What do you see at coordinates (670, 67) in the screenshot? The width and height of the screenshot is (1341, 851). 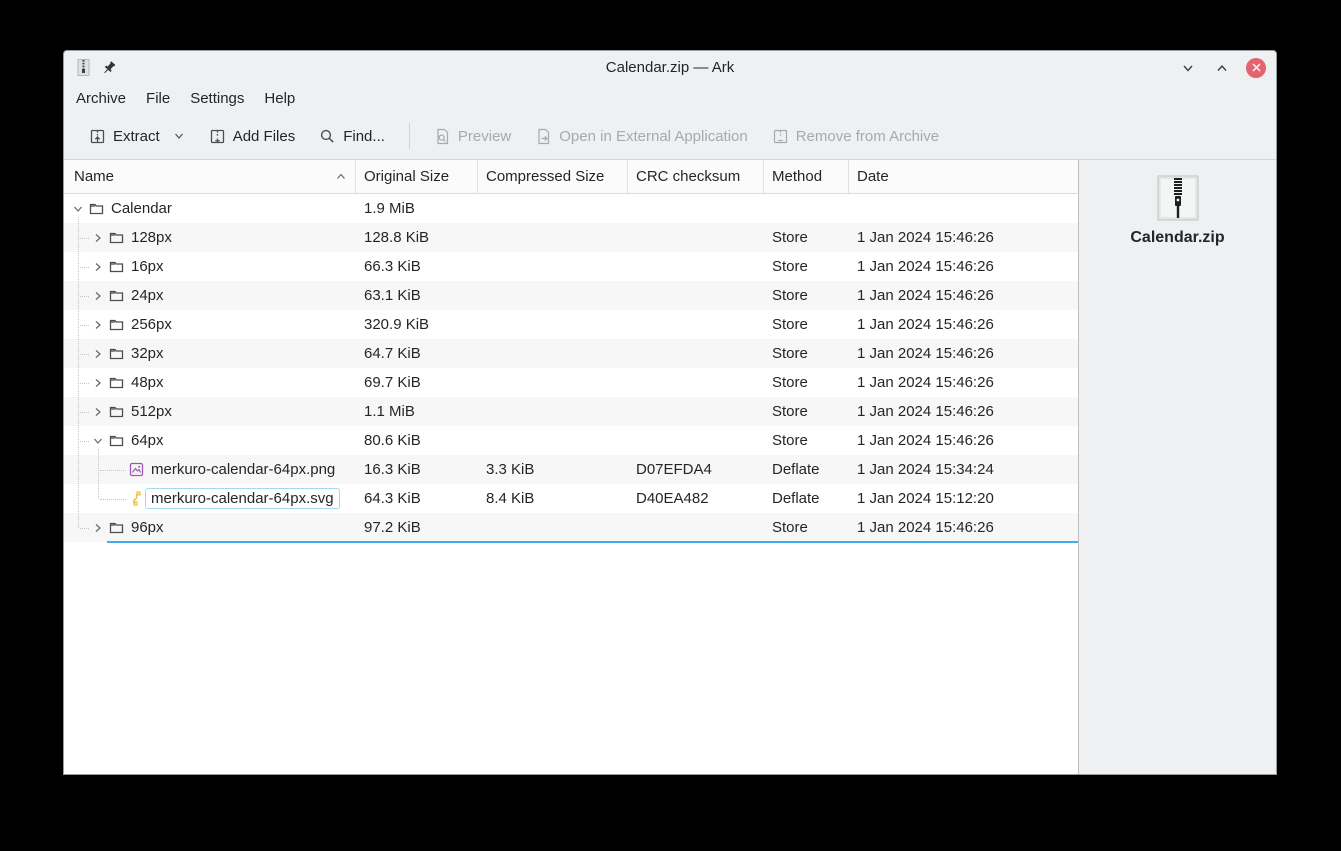 I see `titlebar: Calendar.zip — Ark` at bounding box center [670, 67].